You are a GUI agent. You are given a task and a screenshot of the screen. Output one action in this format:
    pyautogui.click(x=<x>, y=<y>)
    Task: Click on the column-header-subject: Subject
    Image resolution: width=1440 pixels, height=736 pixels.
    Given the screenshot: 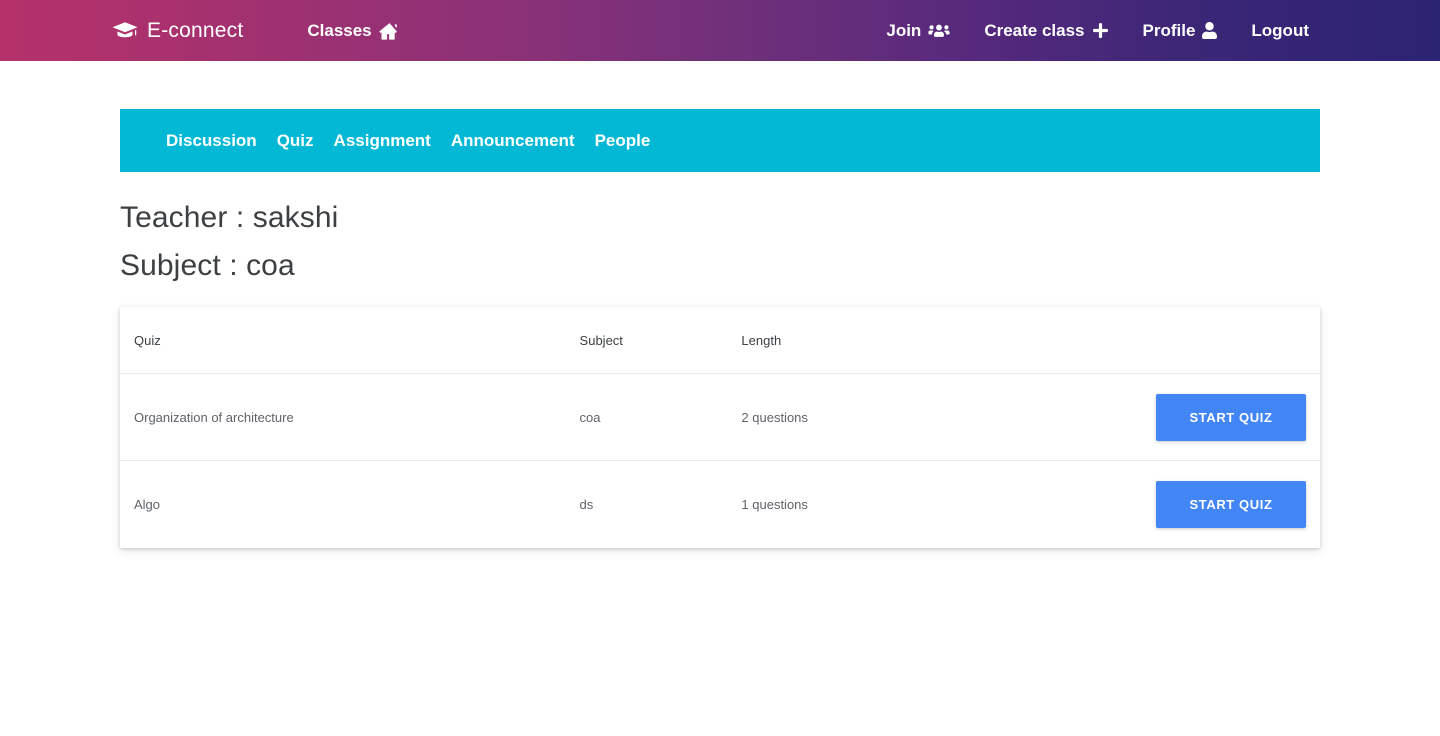 What is the action you would take?
    pyautogui.click(x=660, y=340)
    